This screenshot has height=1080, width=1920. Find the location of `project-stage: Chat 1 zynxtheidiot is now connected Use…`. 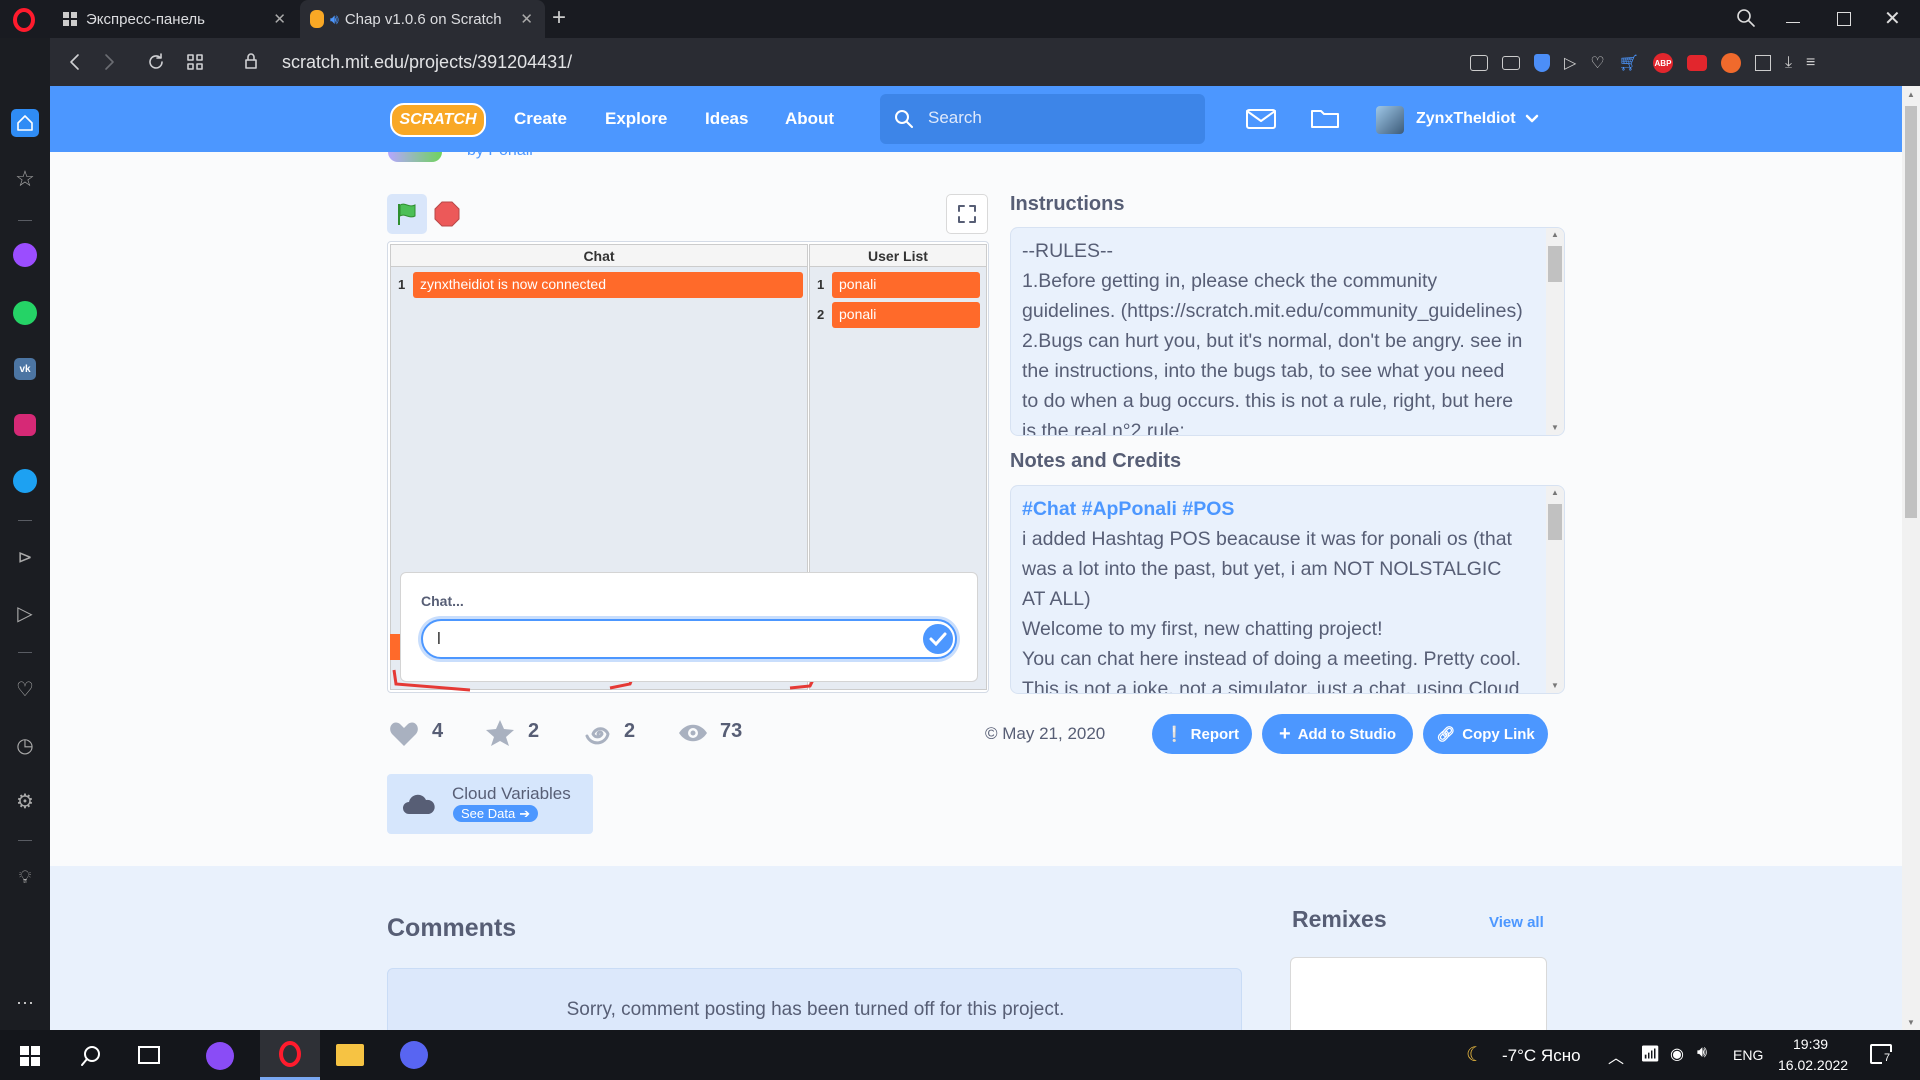

project-stage: Chat 1 zynxtheidiot is now connected Use… is located at coordinates (688, 467).